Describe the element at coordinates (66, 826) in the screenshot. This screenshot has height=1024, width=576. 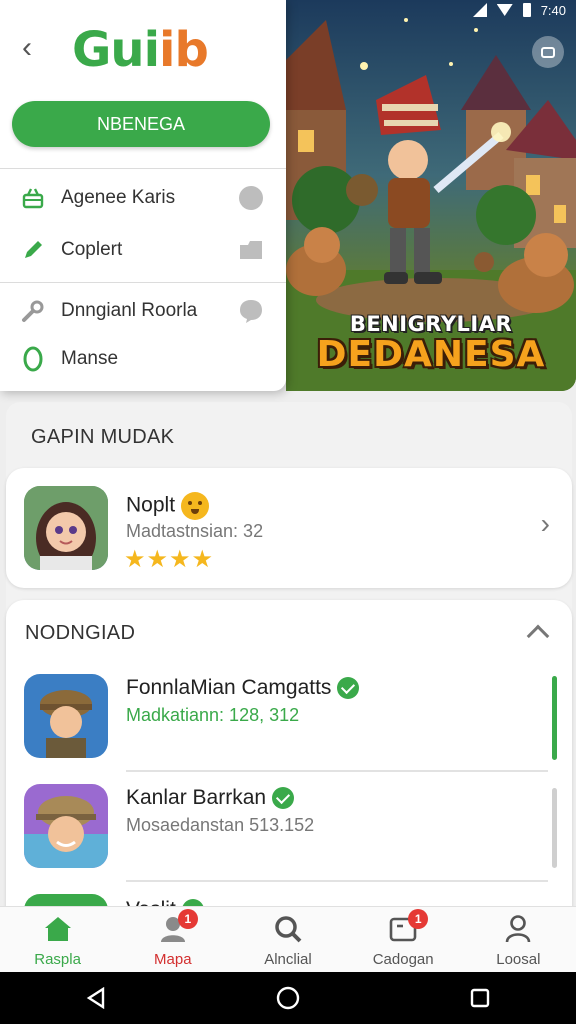
I see `app-icon-explorer` at that location.